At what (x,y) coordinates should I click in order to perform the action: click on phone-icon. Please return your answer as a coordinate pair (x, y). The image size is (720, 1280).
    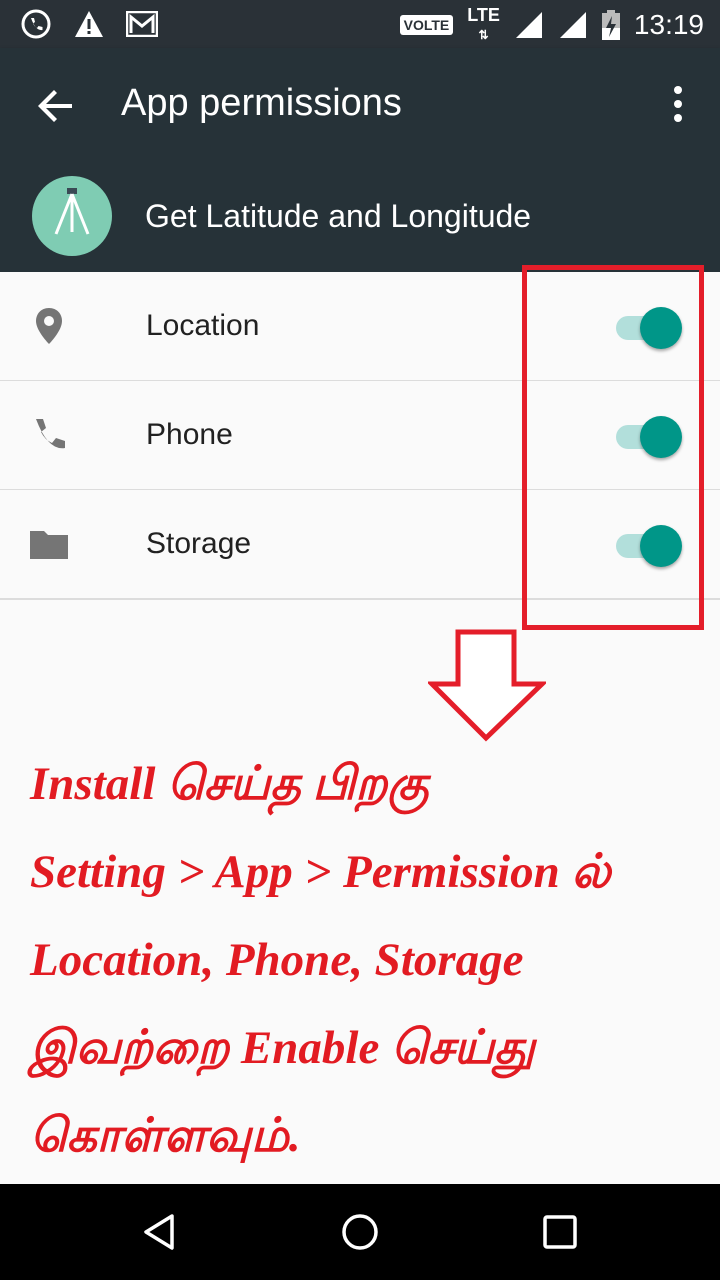
    Looking at the image, I should click on (50, 434).